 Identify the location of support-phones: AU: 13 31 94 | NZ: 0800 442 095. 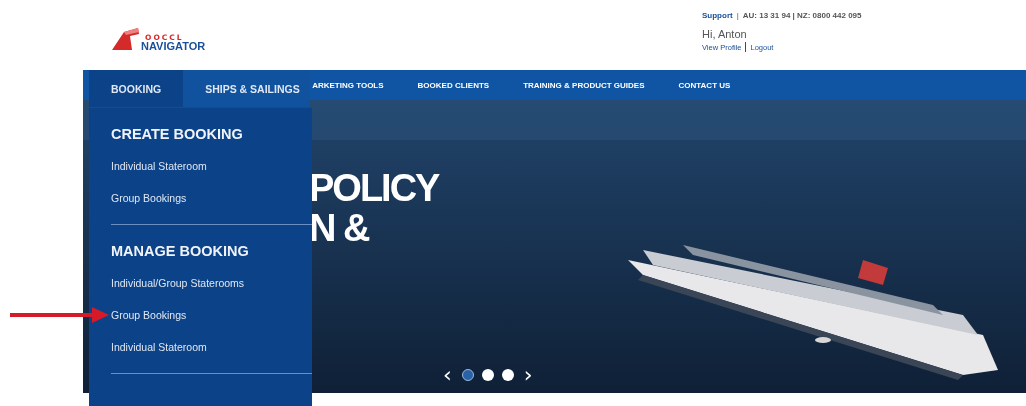
(802, 15).